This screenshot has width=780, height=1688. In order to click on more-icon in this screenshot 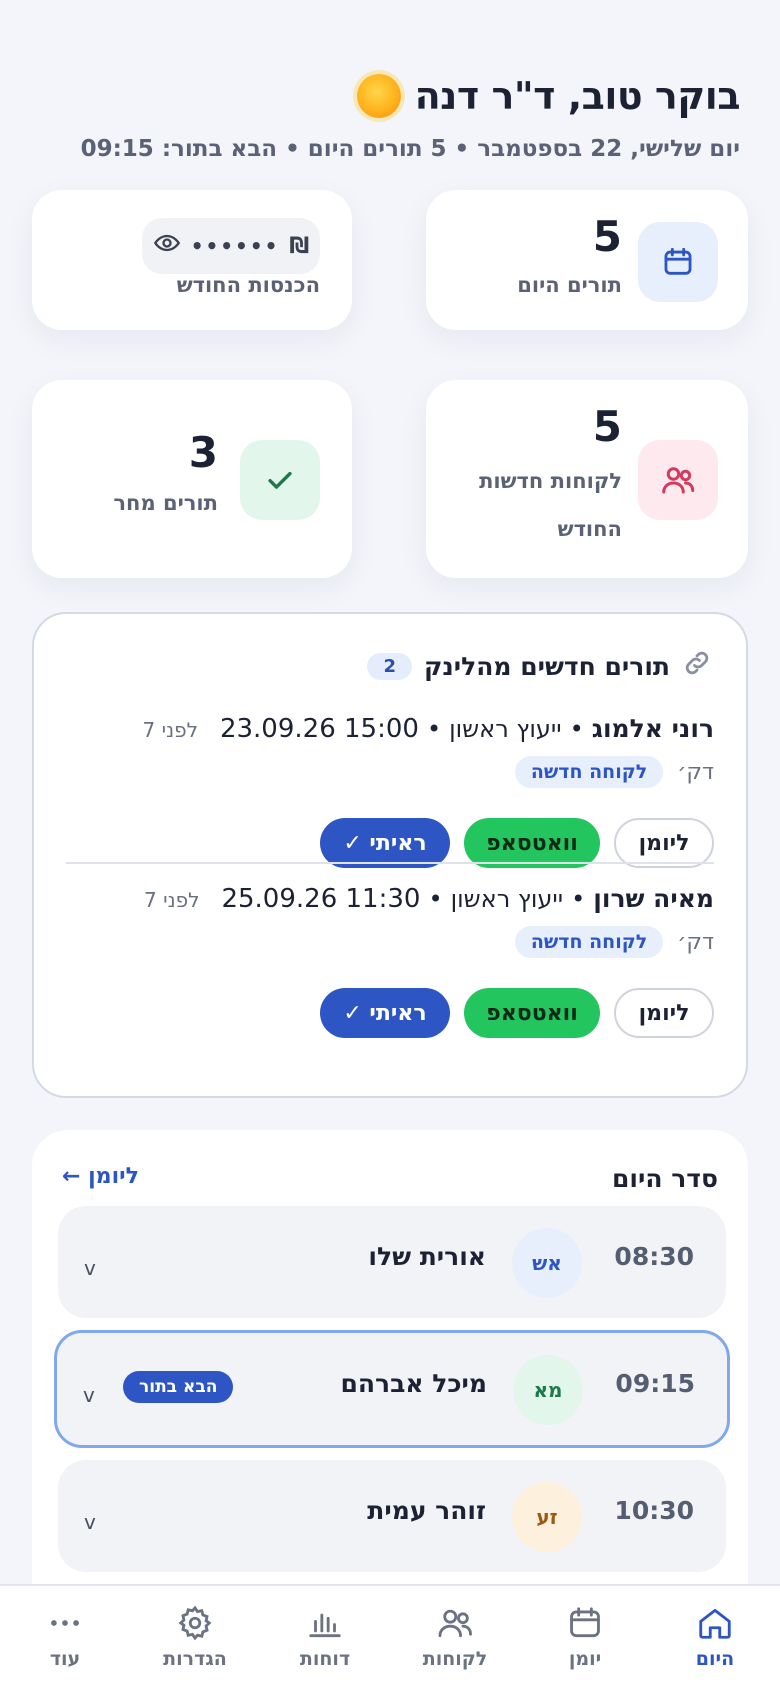, I will do `click(65, 1623)`.